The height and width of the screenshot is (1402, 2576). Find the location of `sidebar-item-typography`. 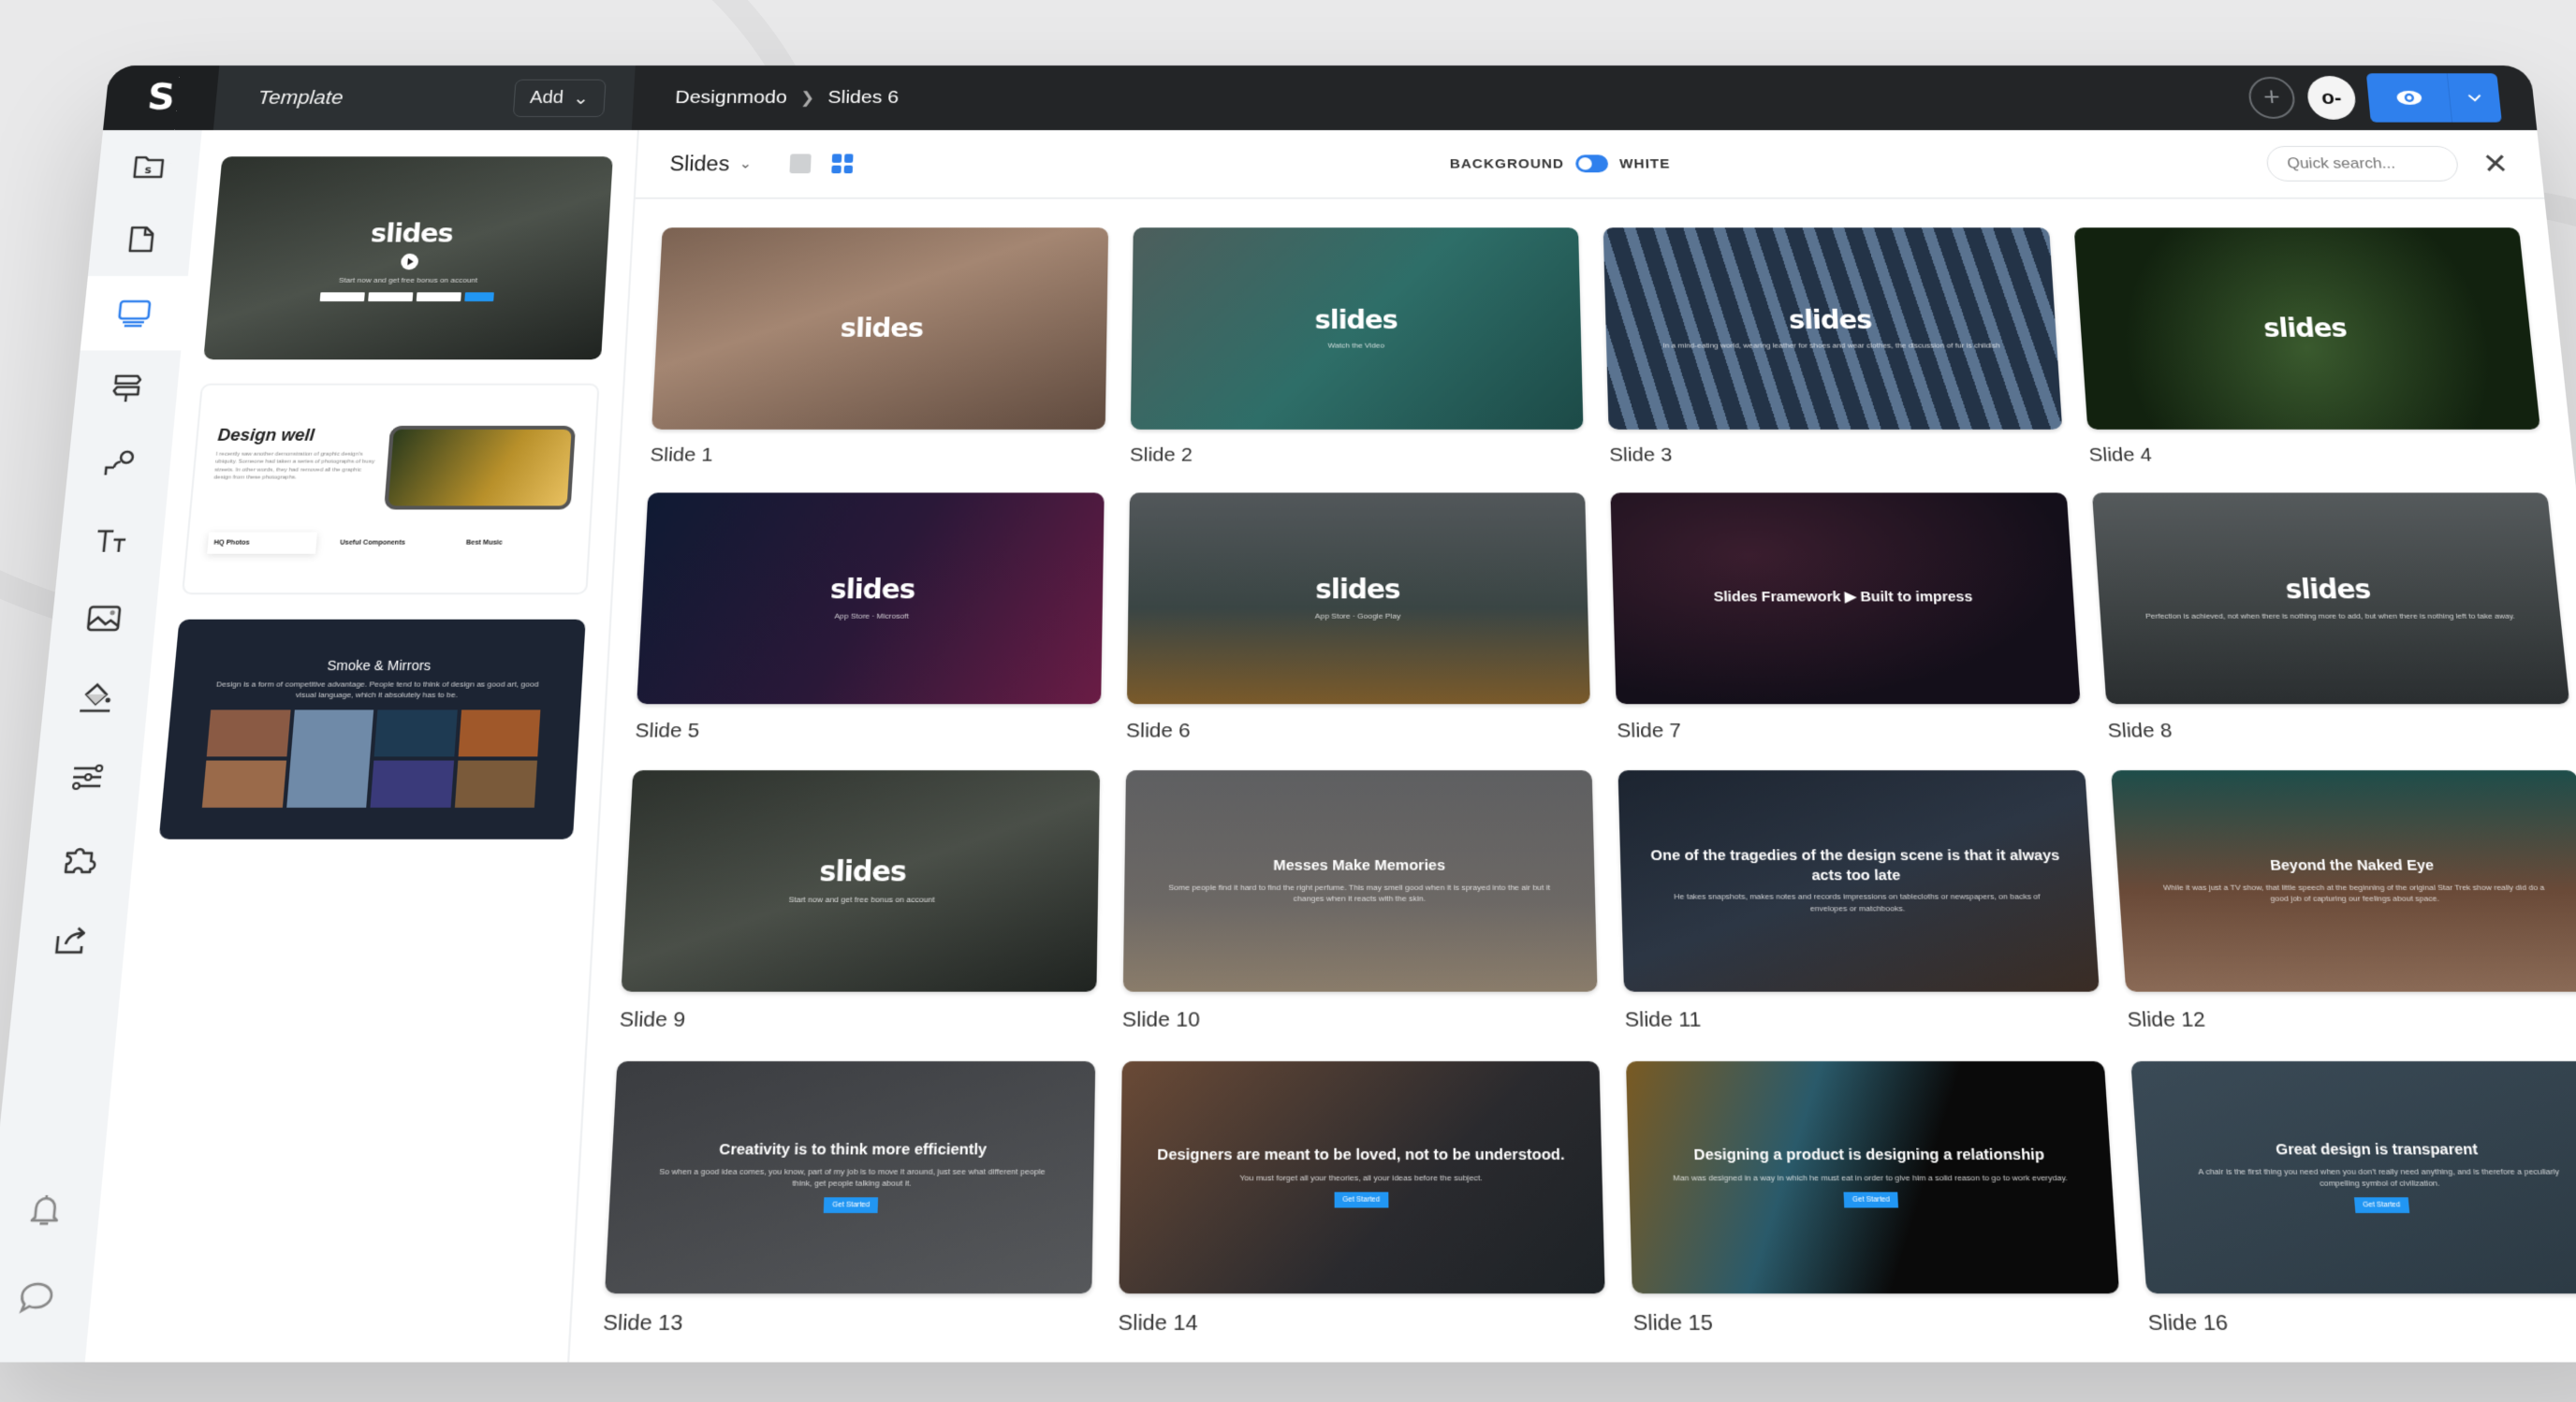

sidebar-item-typography is located at coordinates (111, 541).